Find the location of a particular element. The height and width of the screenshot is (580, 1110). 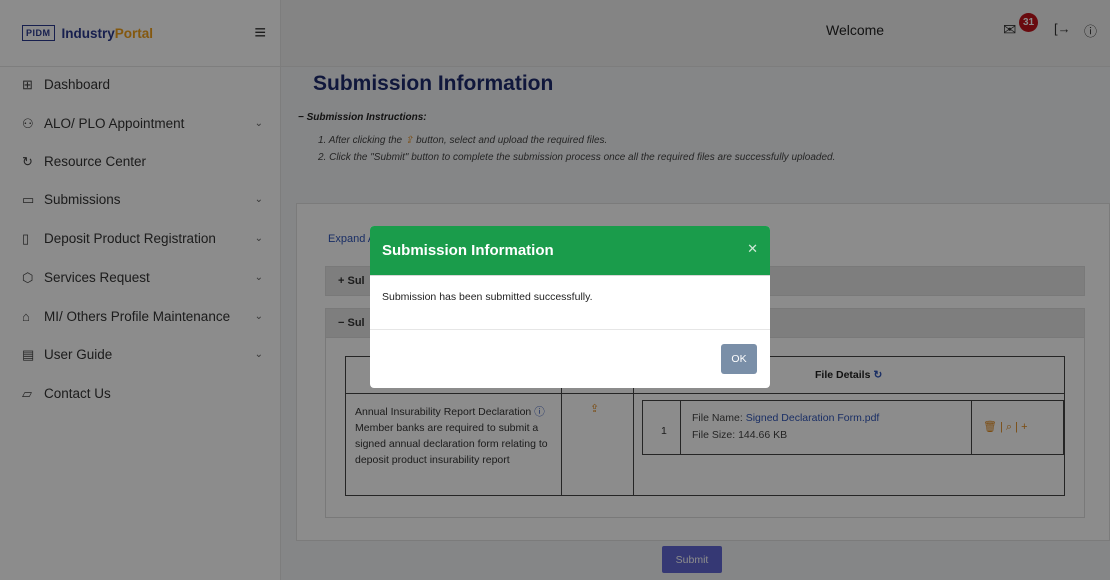

close-icon: ✕ is located at coordinates (752, 249).